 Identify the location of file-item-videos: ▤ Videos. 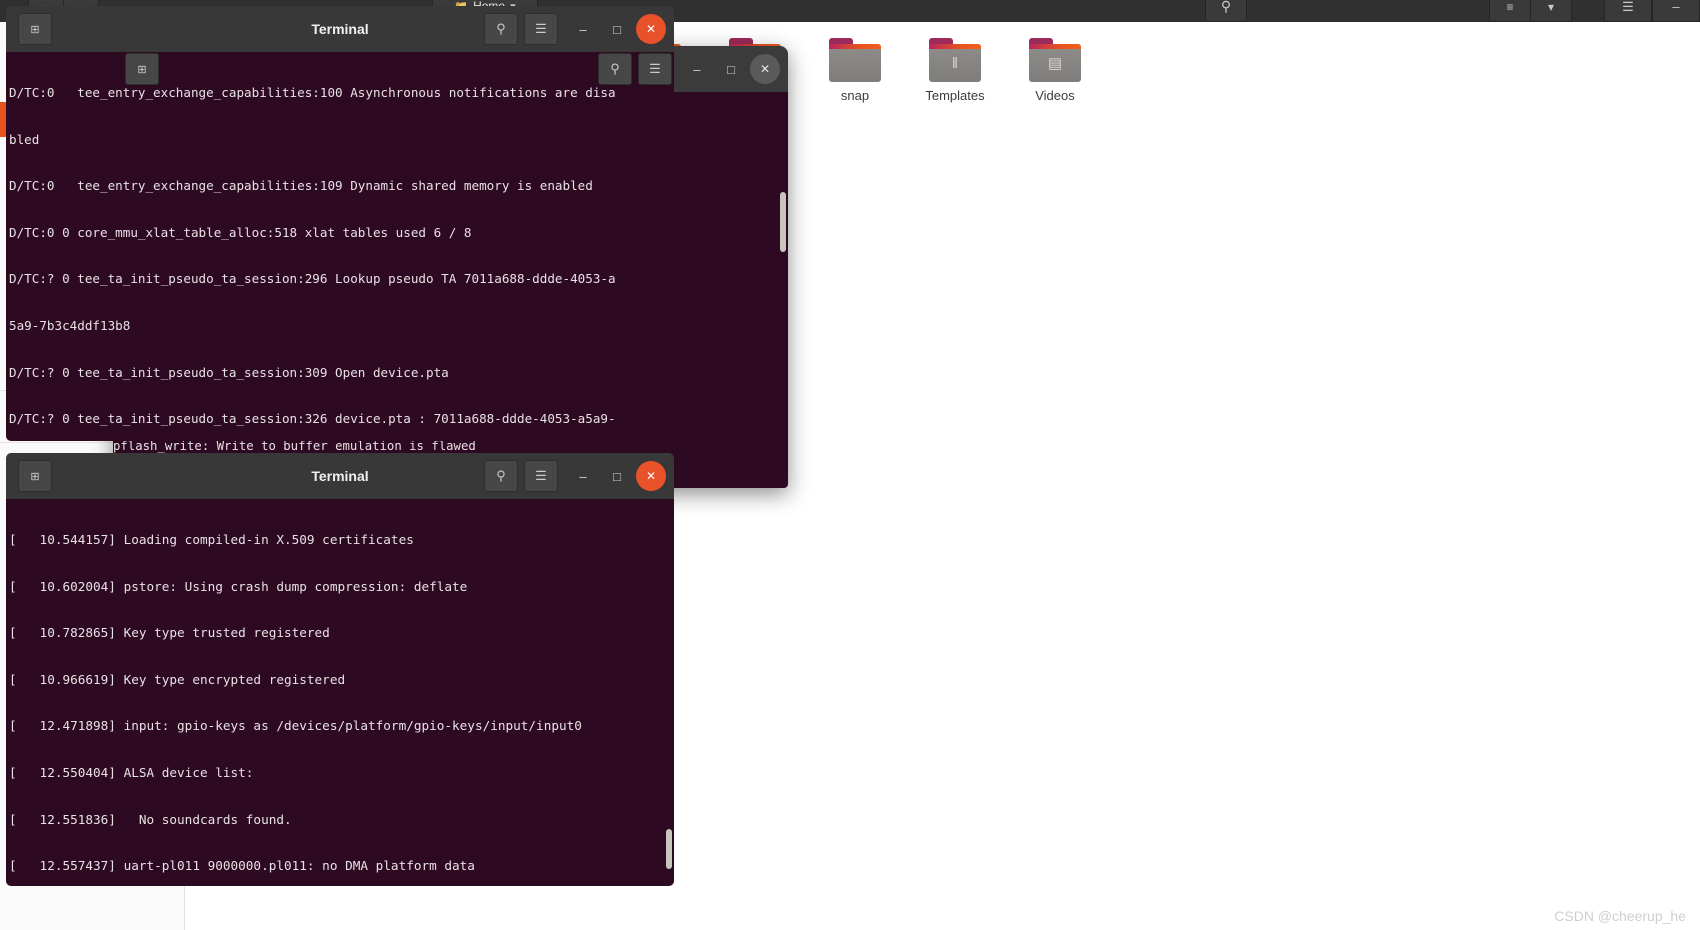
(1055, 67).